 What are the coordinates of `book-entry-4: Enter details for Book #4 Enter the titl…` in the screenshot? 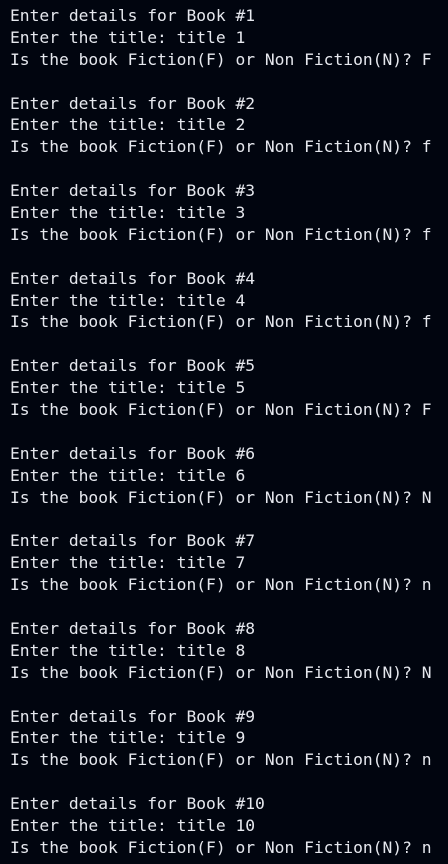 It's located at (229, 301).